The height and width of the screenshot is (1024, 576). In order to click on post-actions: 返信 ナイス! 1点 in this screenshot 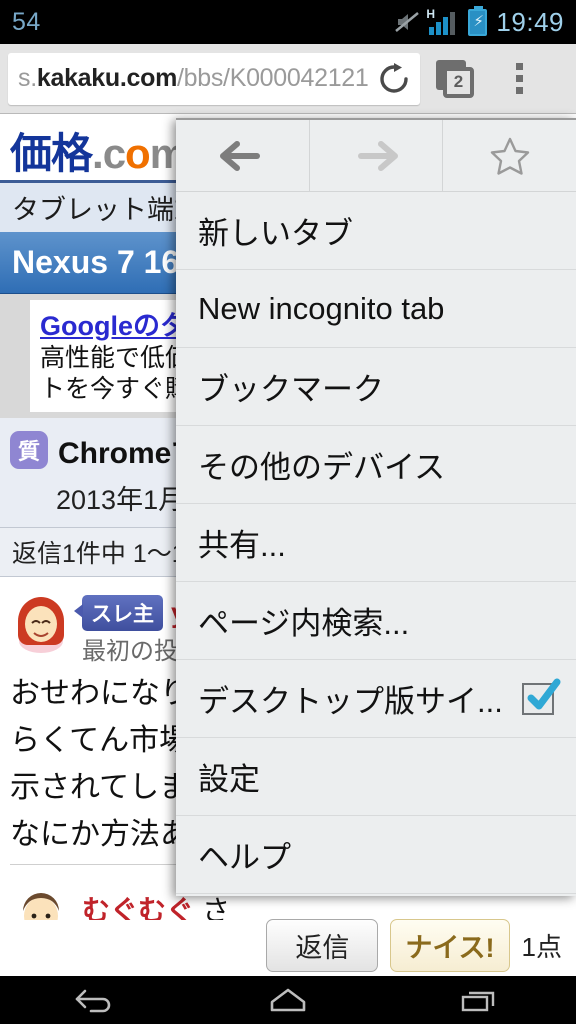, I will do `click(288, 947)`.